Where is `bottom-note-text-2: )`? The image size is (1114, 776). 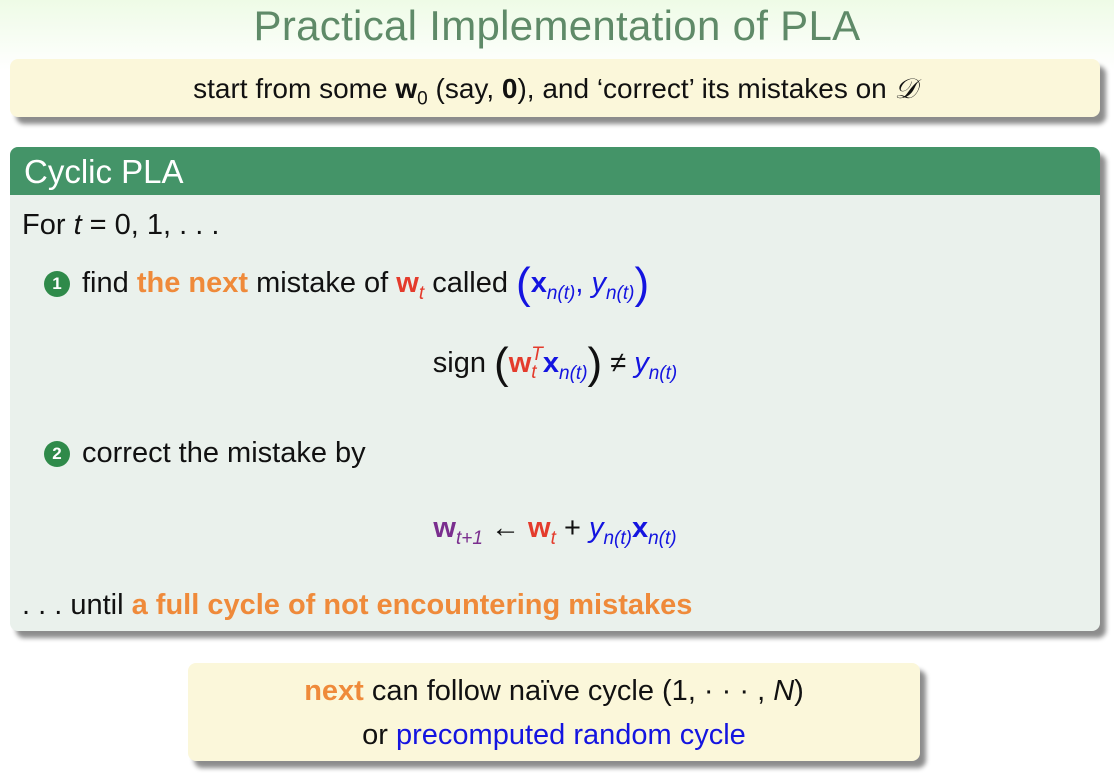 bottom-note-text-2: ) is located at coordinates (799, 691).